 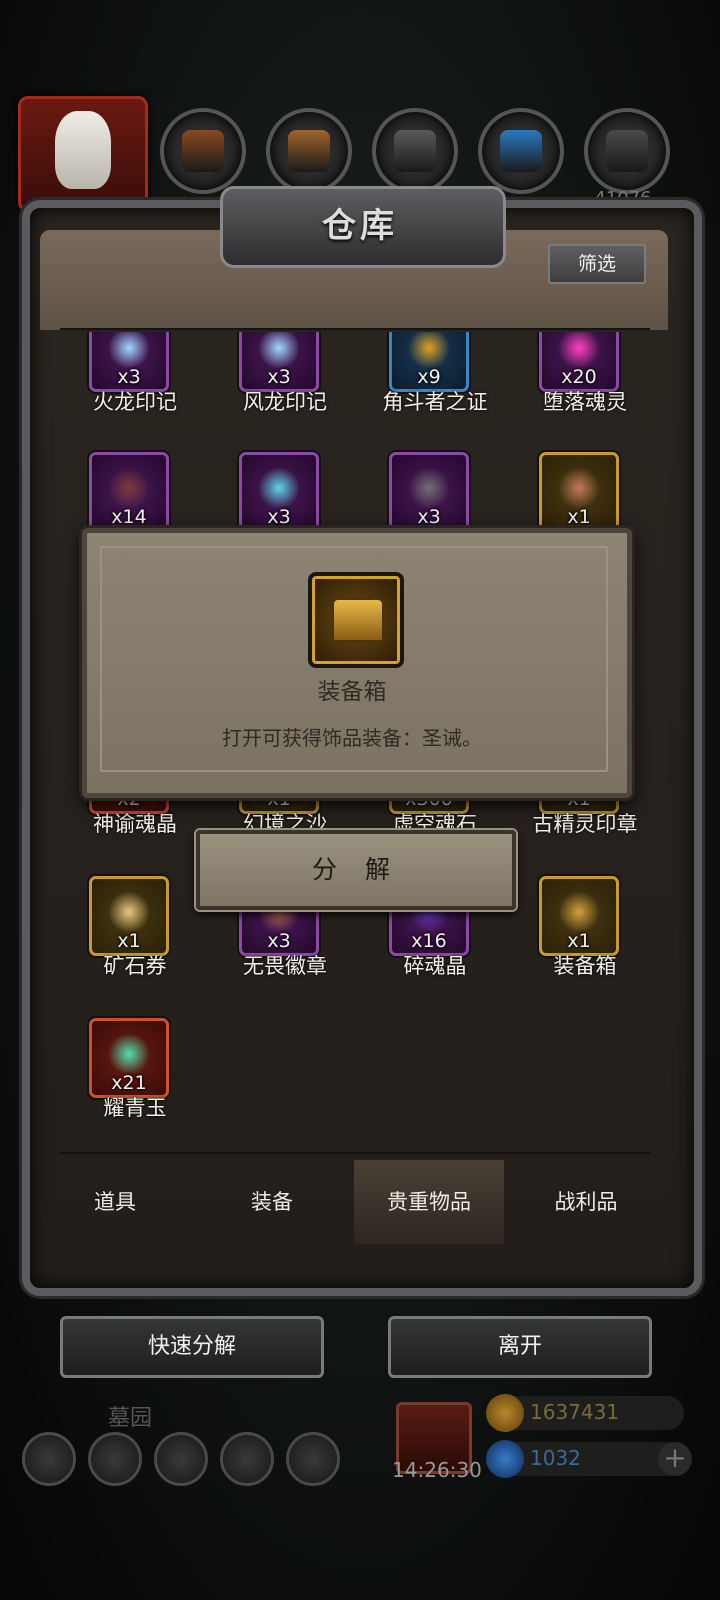 I want to click on item-quantity: x20, so click(x=579, y=377).